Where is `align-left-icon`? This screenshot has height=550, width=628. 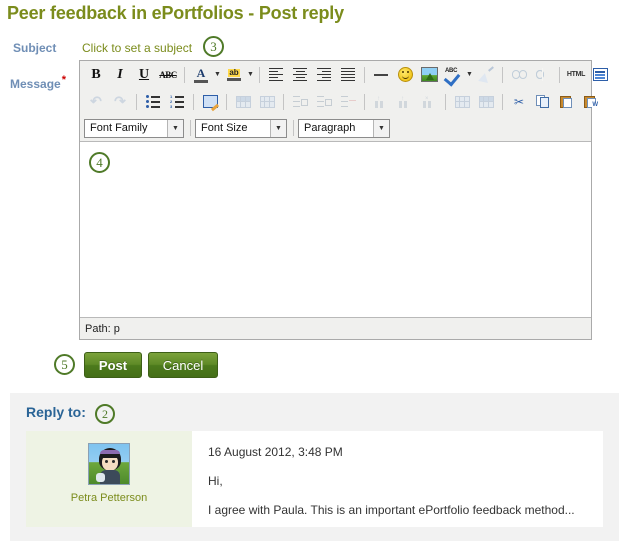
align-left-icon is located at coordinates (276, 75).